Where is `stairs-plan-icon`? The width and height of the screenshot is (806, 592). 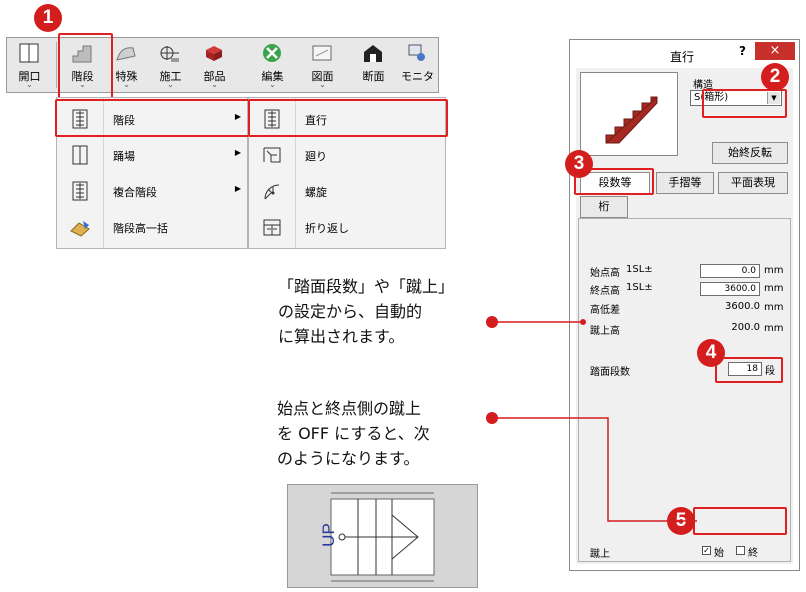 stairs-plan-icon is located at coordinates (382, 537).